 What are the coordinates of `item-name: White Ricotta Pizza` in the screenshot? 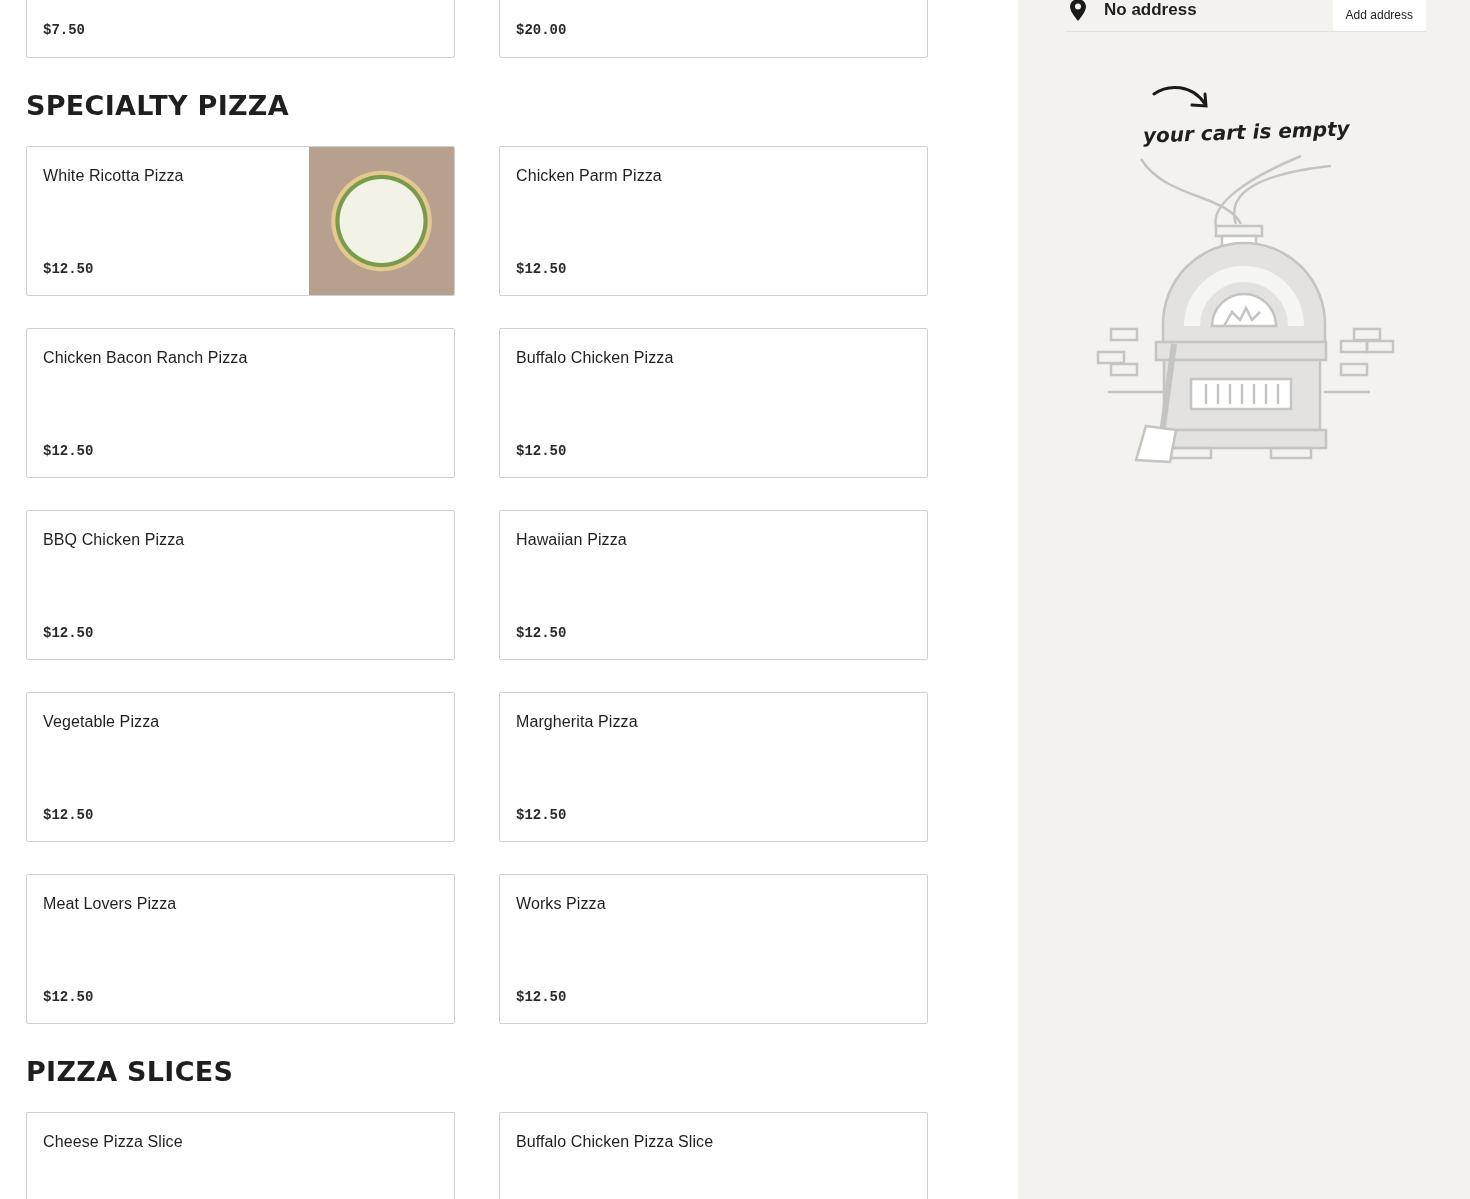 It's located at (114, 176).